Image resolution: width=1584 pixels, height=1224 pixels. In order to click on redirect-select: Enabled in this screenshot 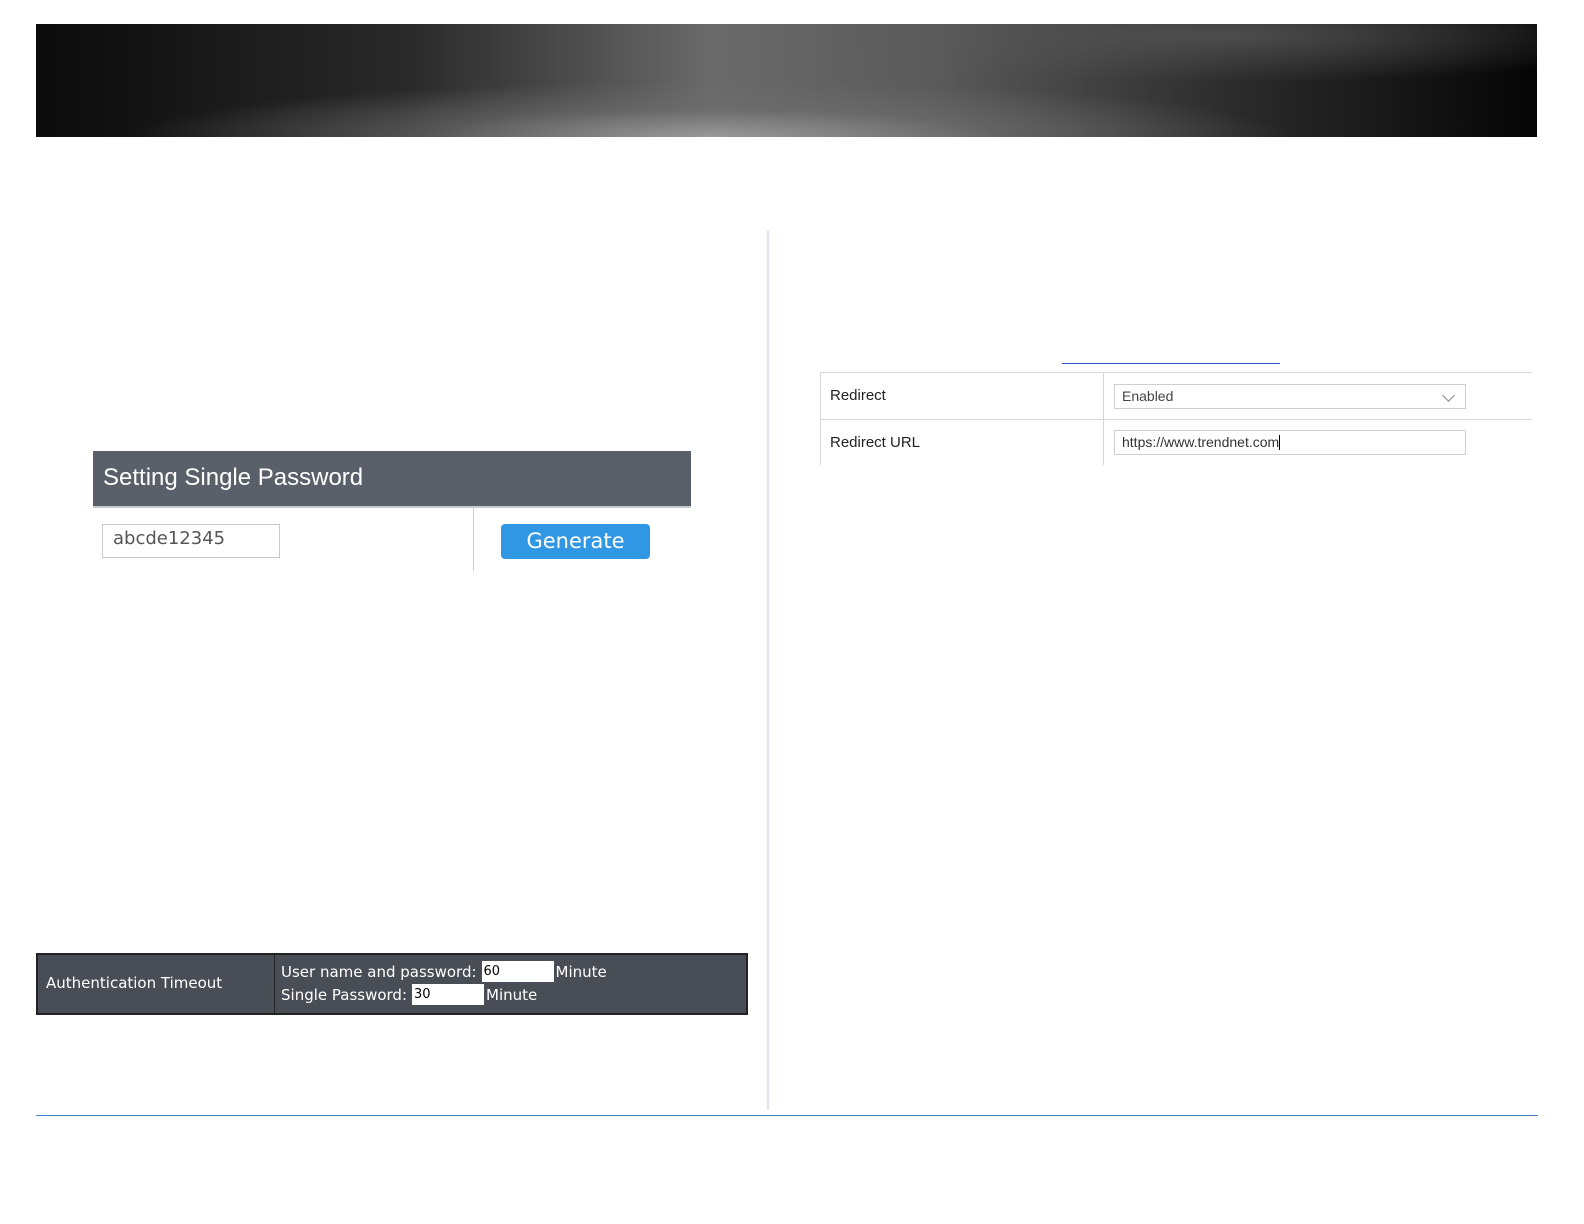, I will do `click(1290, 396)`.